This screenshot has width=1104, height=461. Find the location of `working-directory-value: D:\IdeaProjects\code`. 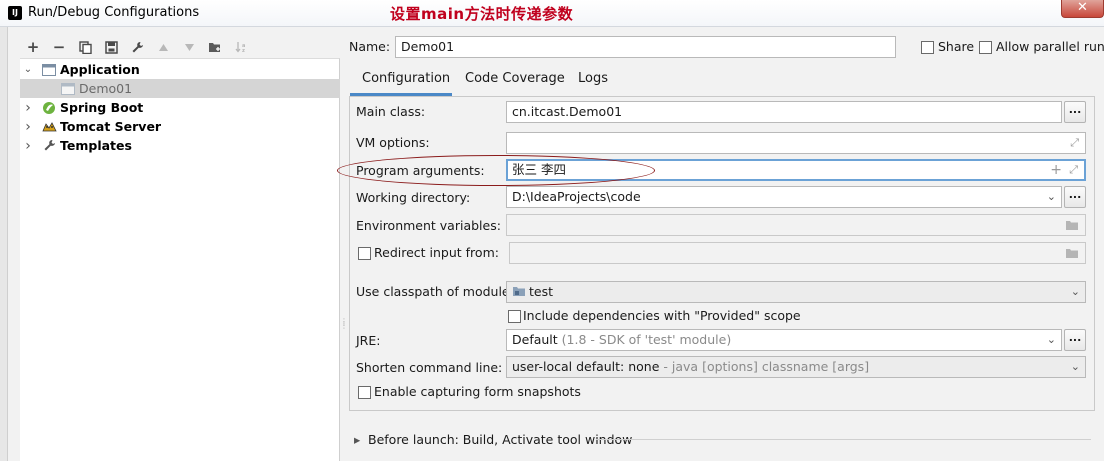

working-directory-value: D:\IdeaProjects\code is located at coordinates (576, 196).